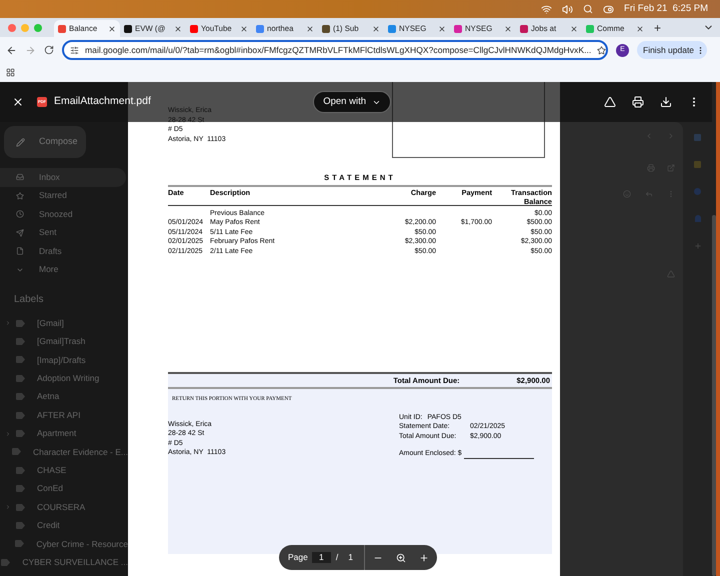 This screenshot has width=720, height=576. What do you see at coordinates (401, 557) in the screenshot?
I see `zoom-icon` at bounding box center [401, 557].